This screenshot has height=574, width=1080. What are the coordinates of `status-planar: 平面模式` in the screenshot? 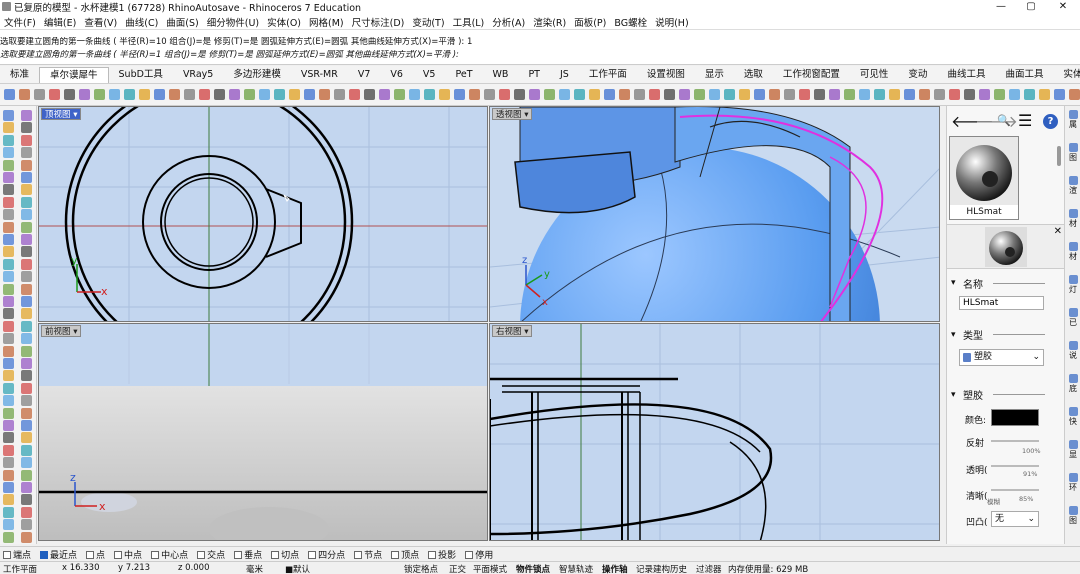 It's located at (490, 568).